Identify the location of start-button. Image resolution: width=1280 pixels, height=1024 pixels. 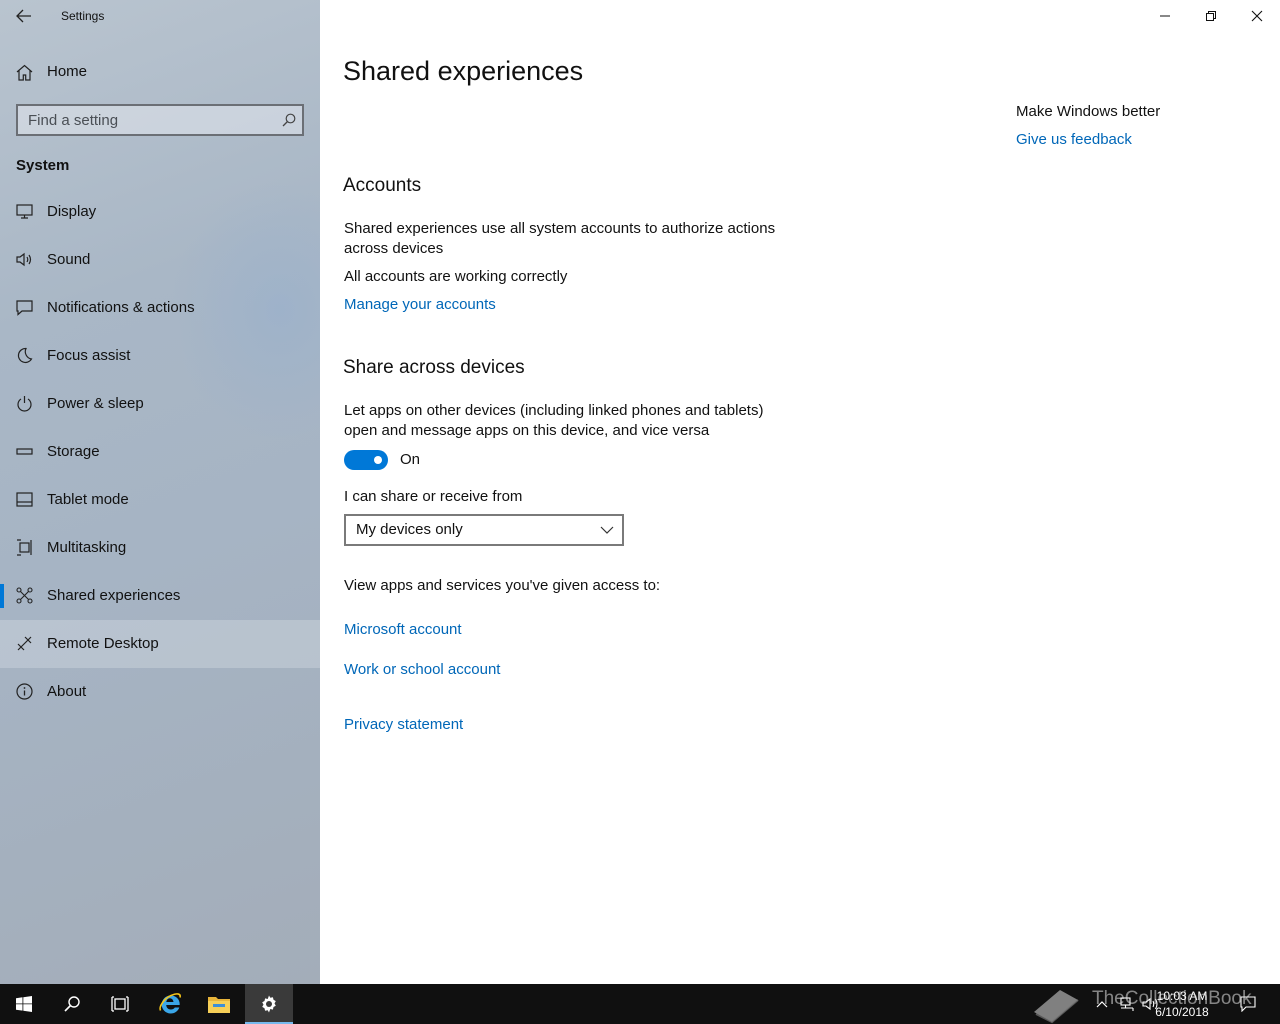
(24, 1004).